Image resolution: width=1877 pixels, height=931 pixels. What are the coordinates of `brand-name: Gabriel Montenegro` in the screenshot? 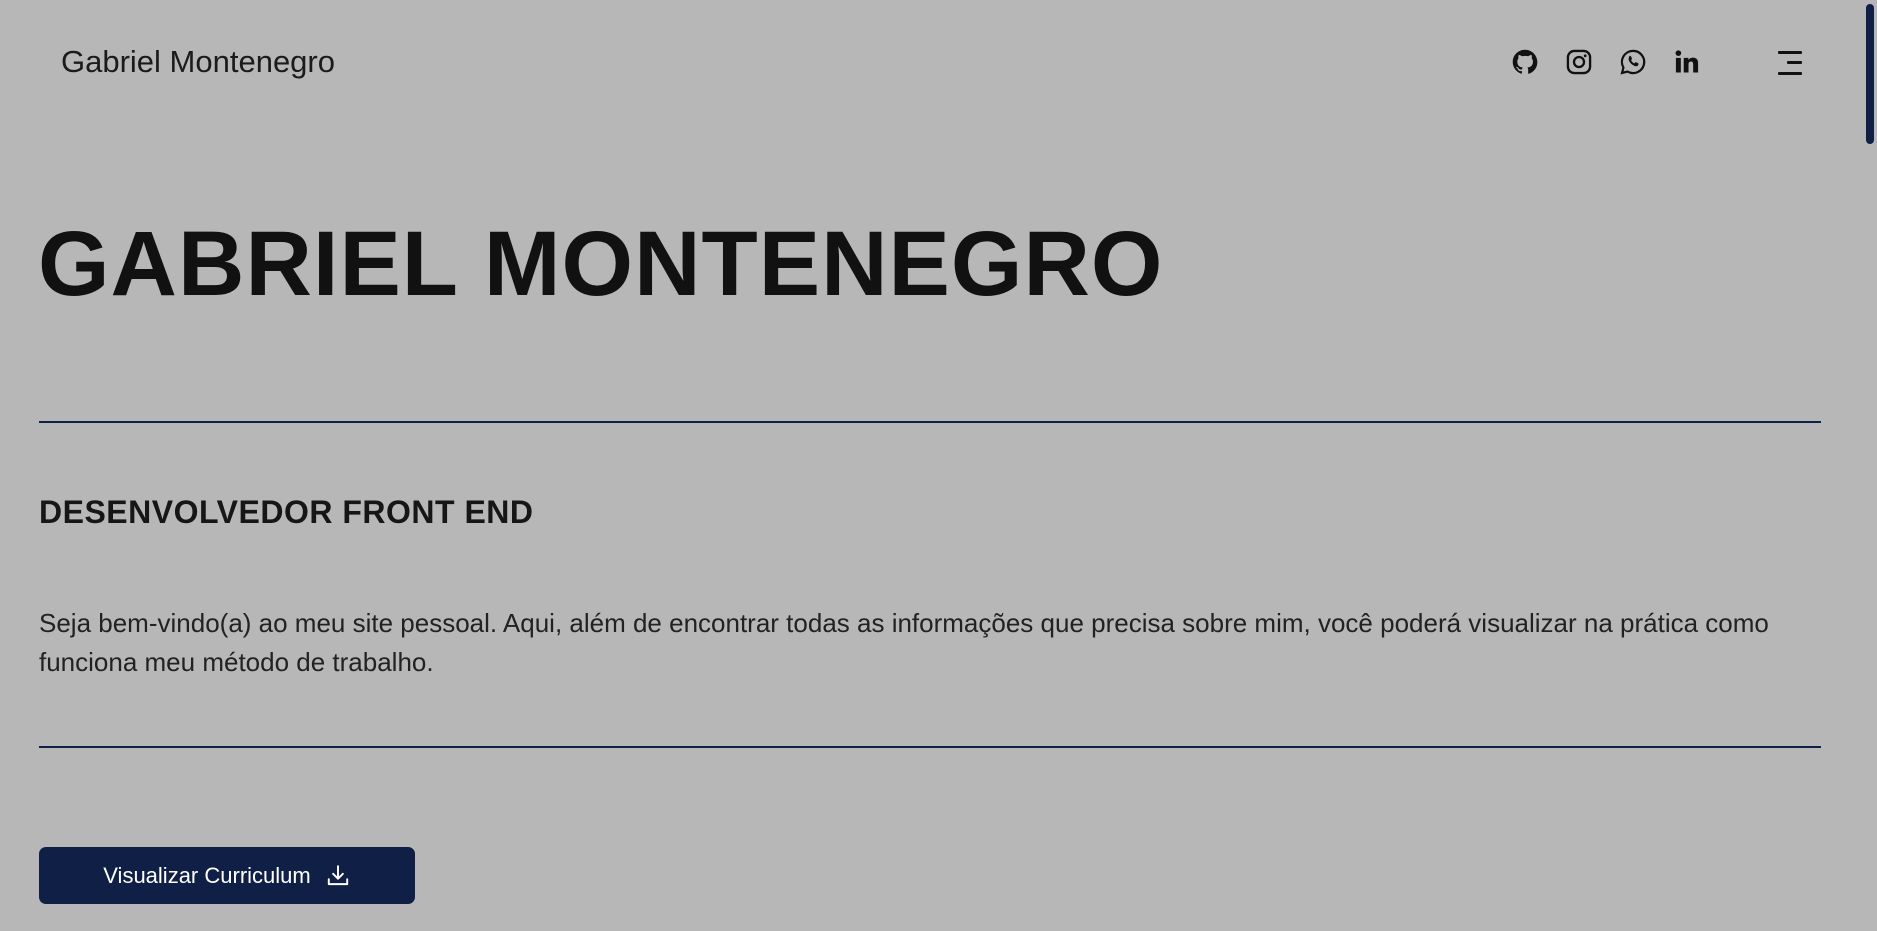 It's located at (198, 62).